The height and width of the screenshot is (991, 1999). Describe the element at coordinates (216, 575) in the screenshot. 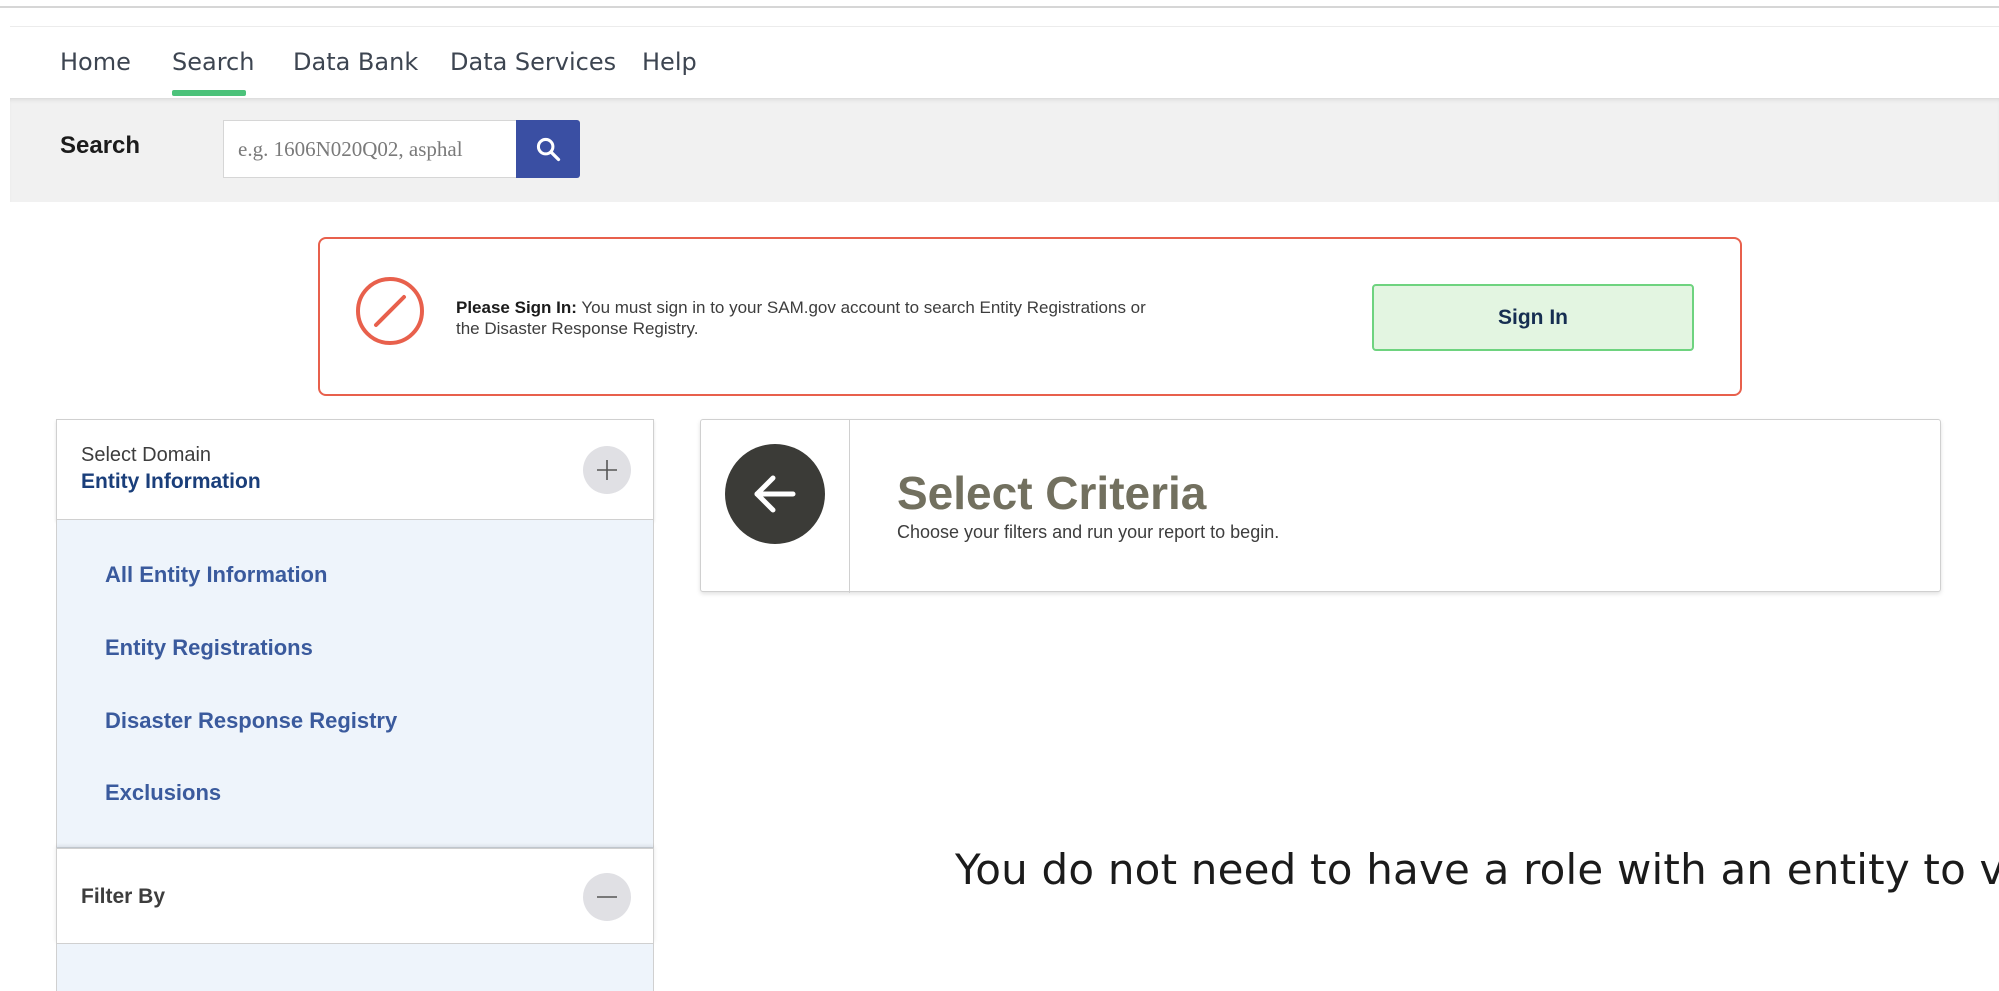

I see `domain-item-all-entity-information: All Entity Information` at that location.